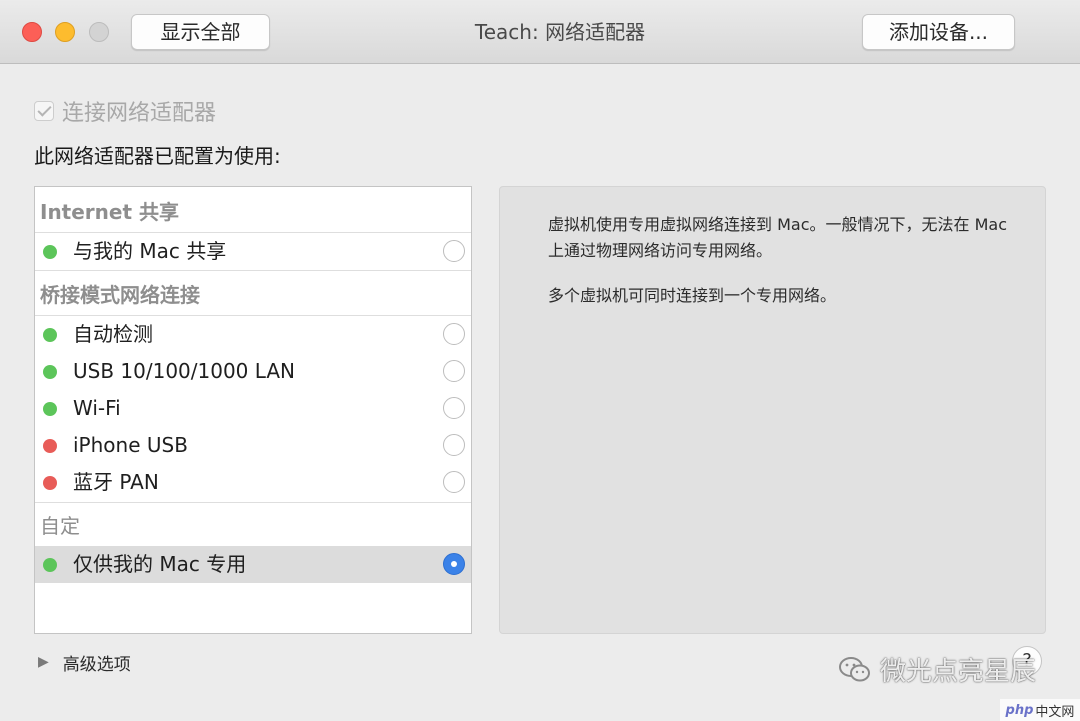 The image size is (1080, 721). What do you see at coordinates (253, 334) in the screenshot?
I see `list-item-autodetect: 自动检测` at bounding box center [253, 334].